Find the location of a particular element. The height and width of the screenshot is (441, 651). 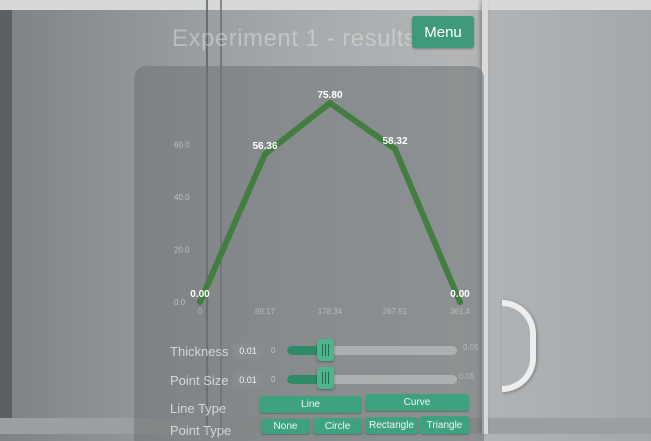

thickness-slider-track is located at coordinates (372, 350).